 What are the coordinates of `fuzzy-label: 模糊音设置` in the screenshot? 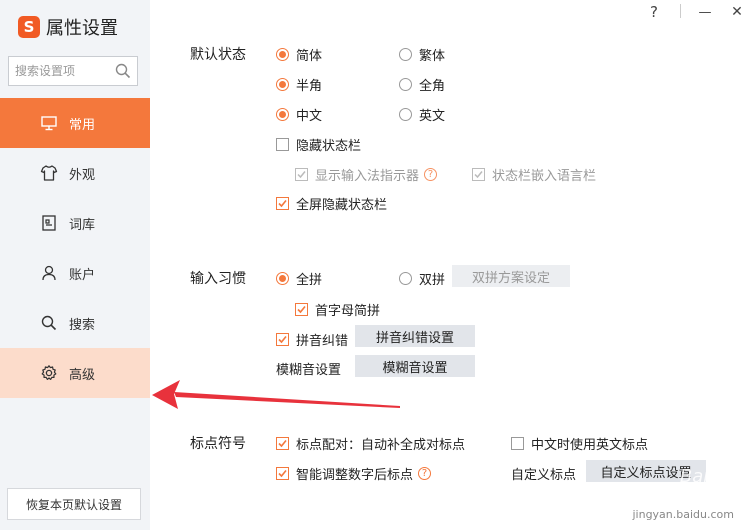 It's located at (309, 370).